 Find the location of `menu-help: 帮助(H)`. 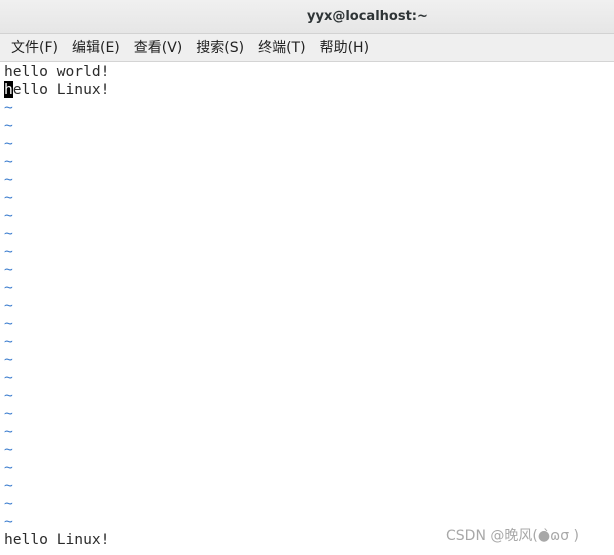

menu-help: 帮助(H) is located at coordinates (344, 48).